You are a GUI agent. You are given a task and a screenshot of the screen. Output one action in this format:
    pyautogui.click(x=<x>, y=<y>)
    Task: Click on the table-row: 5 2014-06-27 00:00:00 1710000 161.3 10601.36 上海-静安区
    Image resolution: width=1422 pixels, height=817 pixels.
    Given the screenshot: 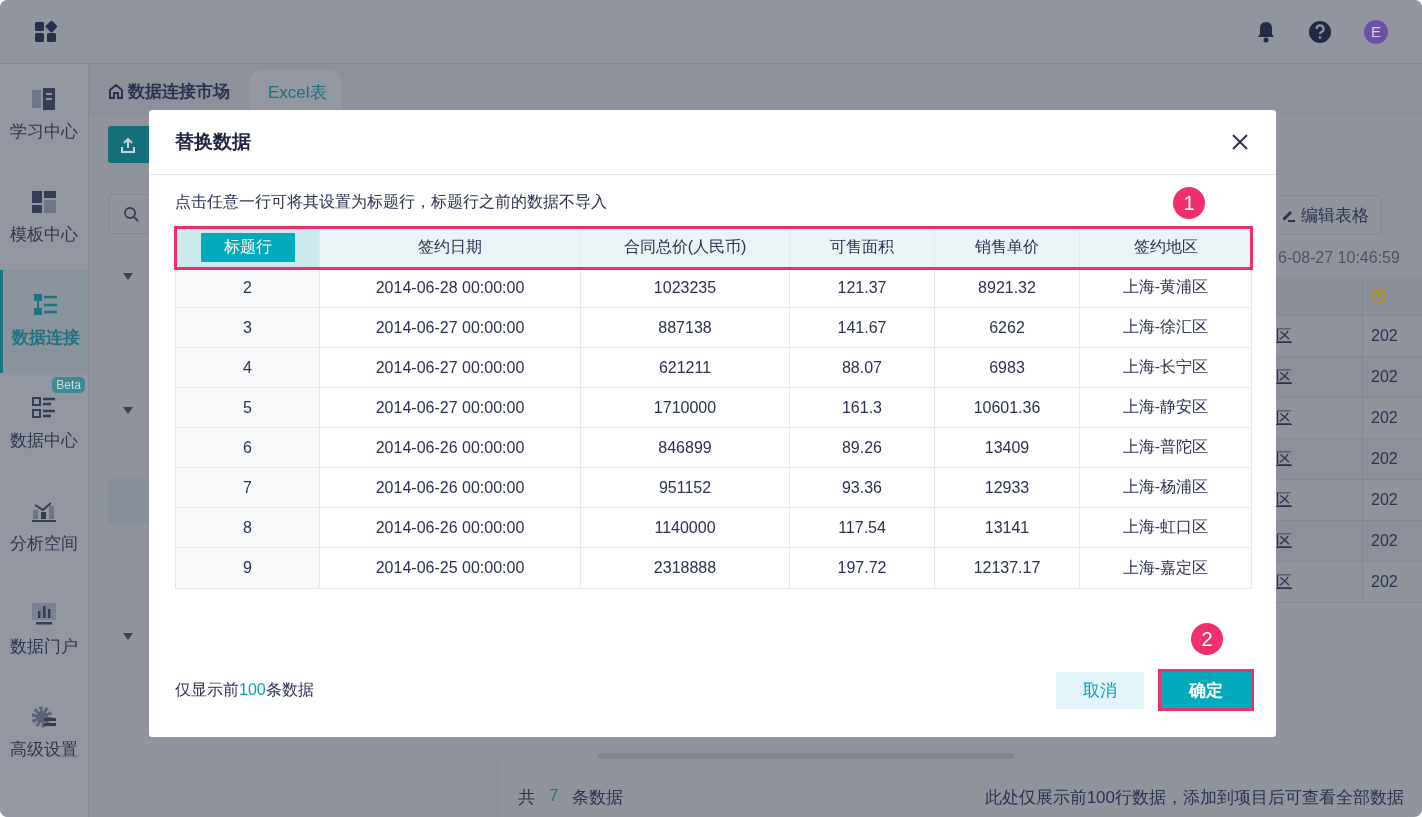 What is the action you would take?
    pyautogui.click(x=713, y=408)
    